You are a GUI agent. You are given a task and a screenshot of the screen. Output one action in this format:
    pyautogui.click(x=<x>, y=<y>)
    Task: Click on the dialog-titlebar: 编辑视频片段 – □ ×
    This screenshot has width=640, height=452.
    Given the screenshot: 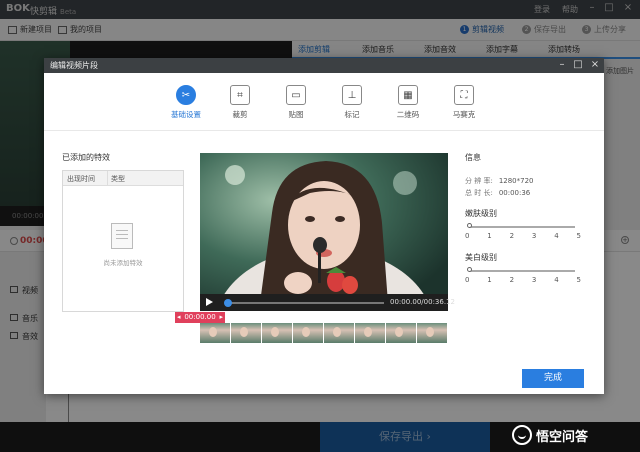 What is the action you would take?
    pyautogui.click(x=324, y=65)
    